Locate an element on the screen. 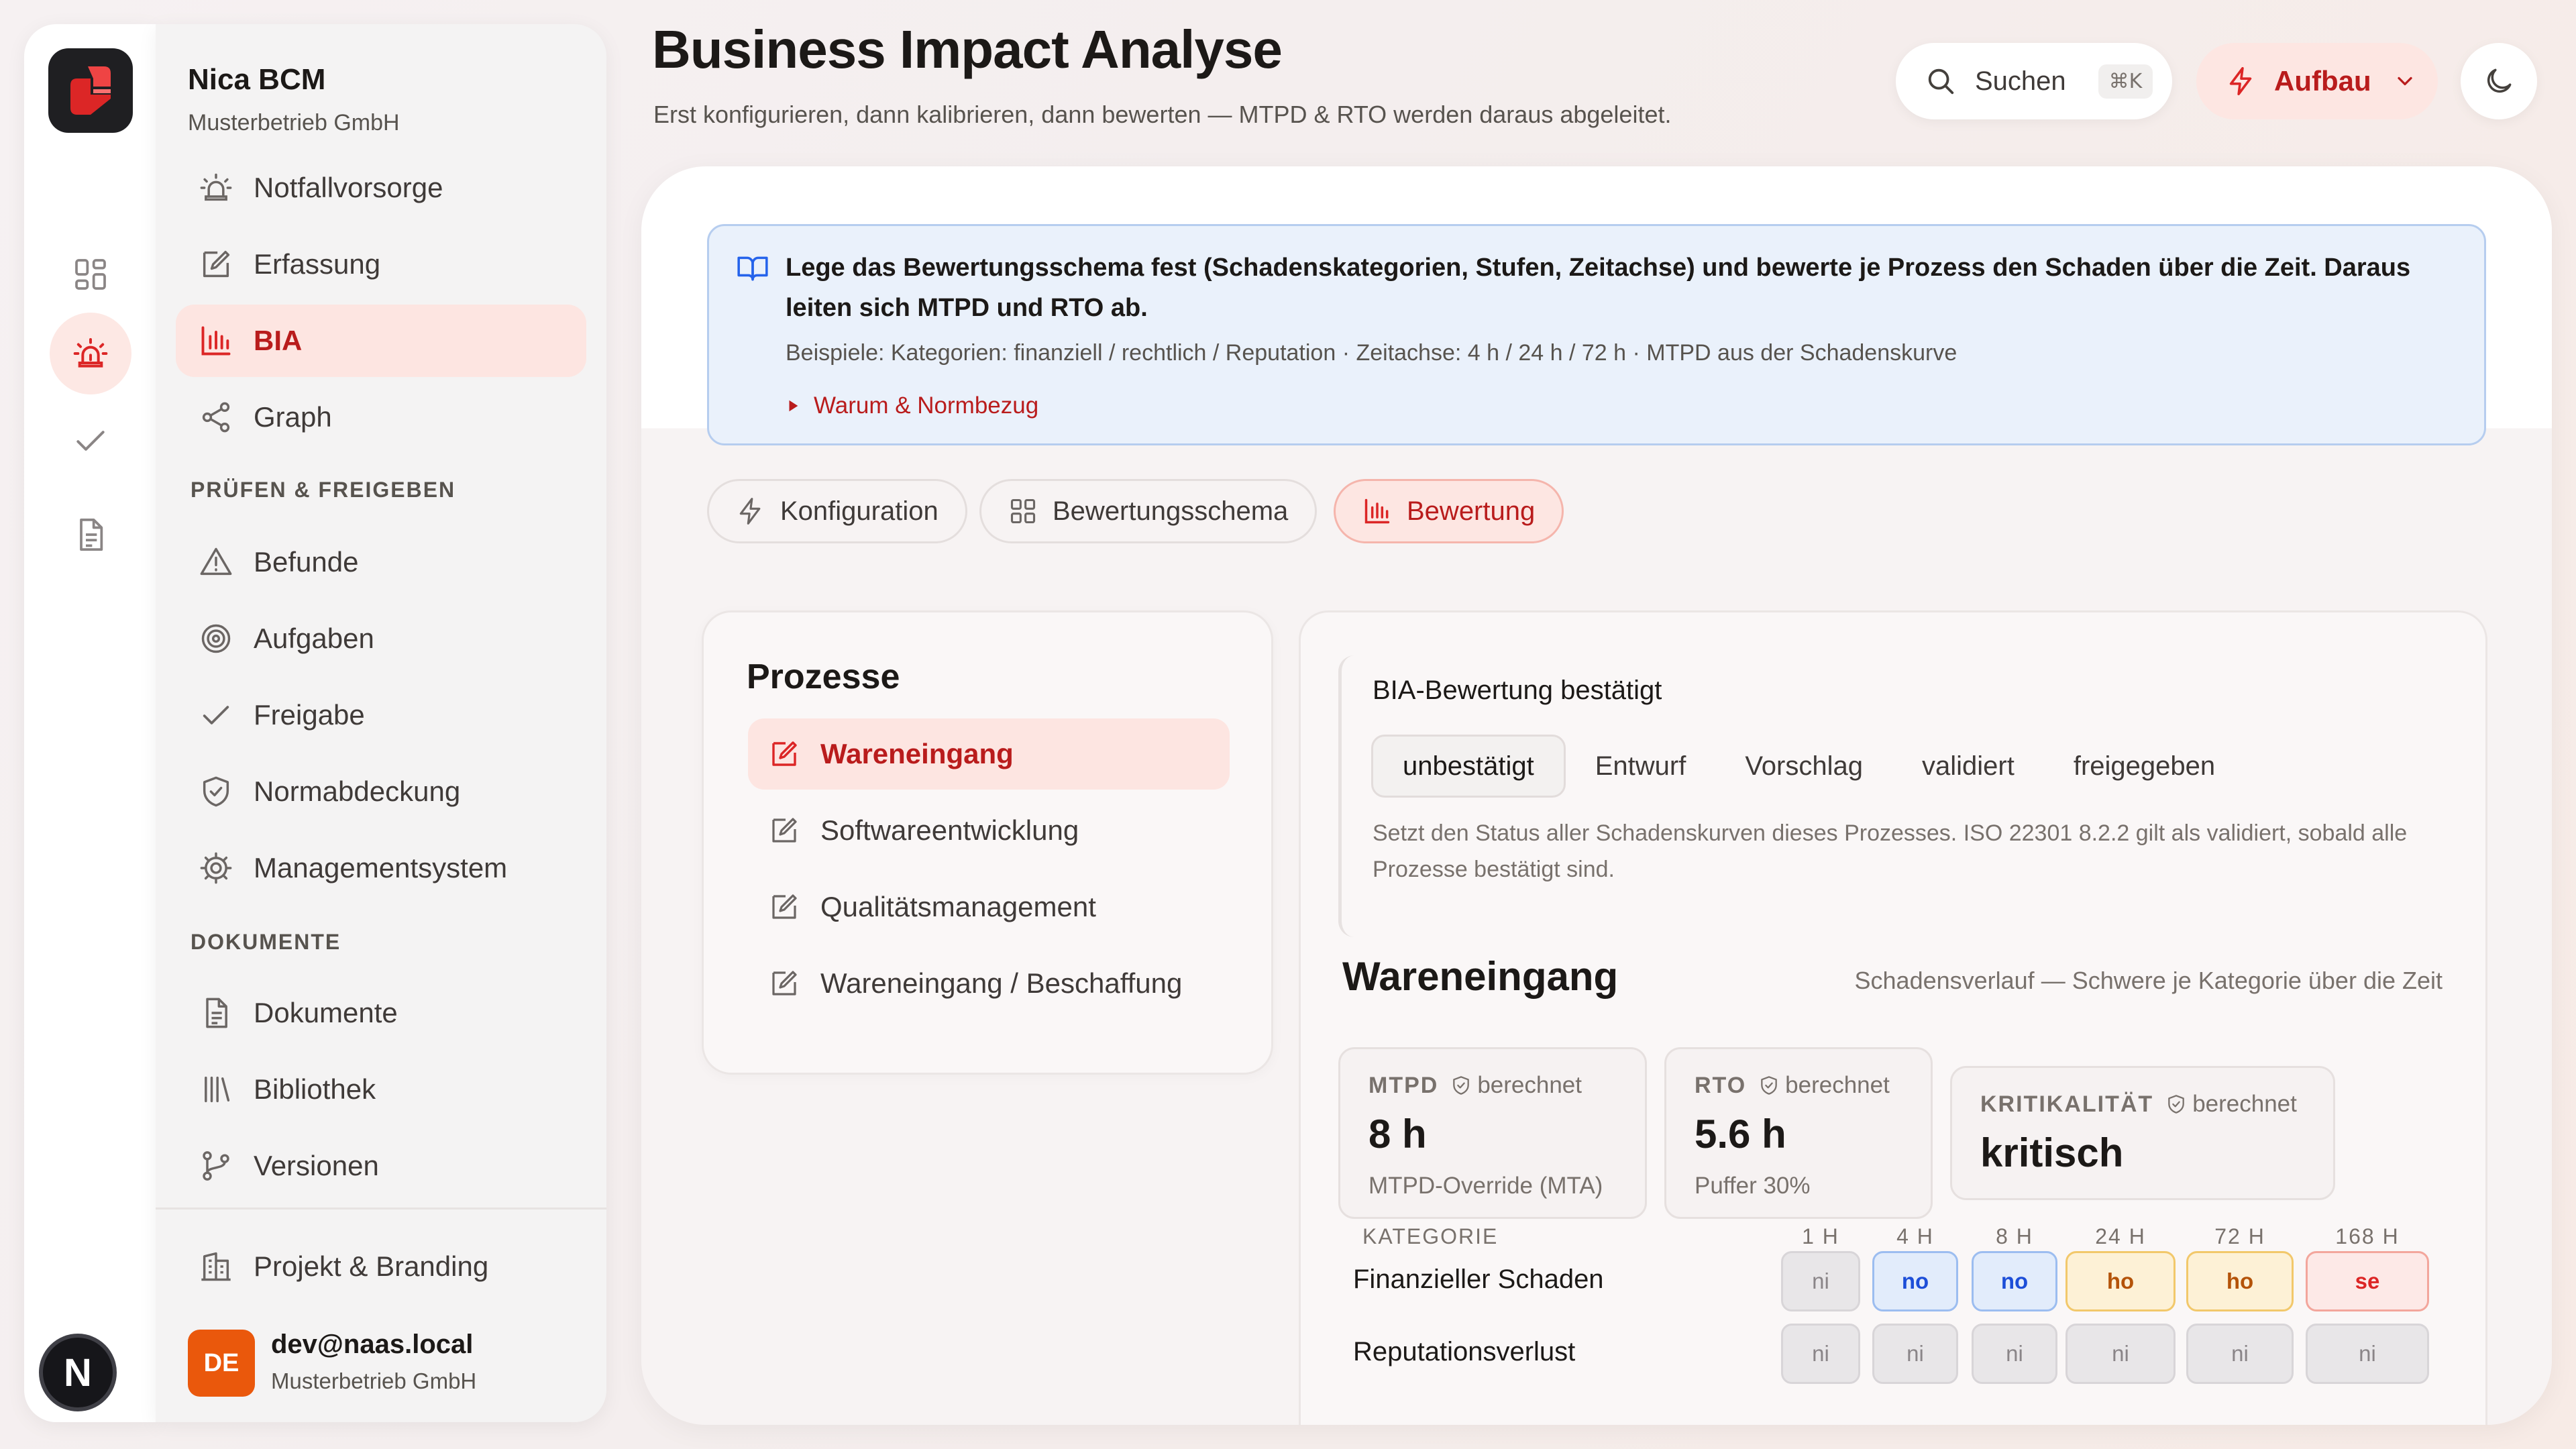 Image resolution: width=2576 pixels, height=1449 pixels. gear-icon is located at coordinates (216, 868).